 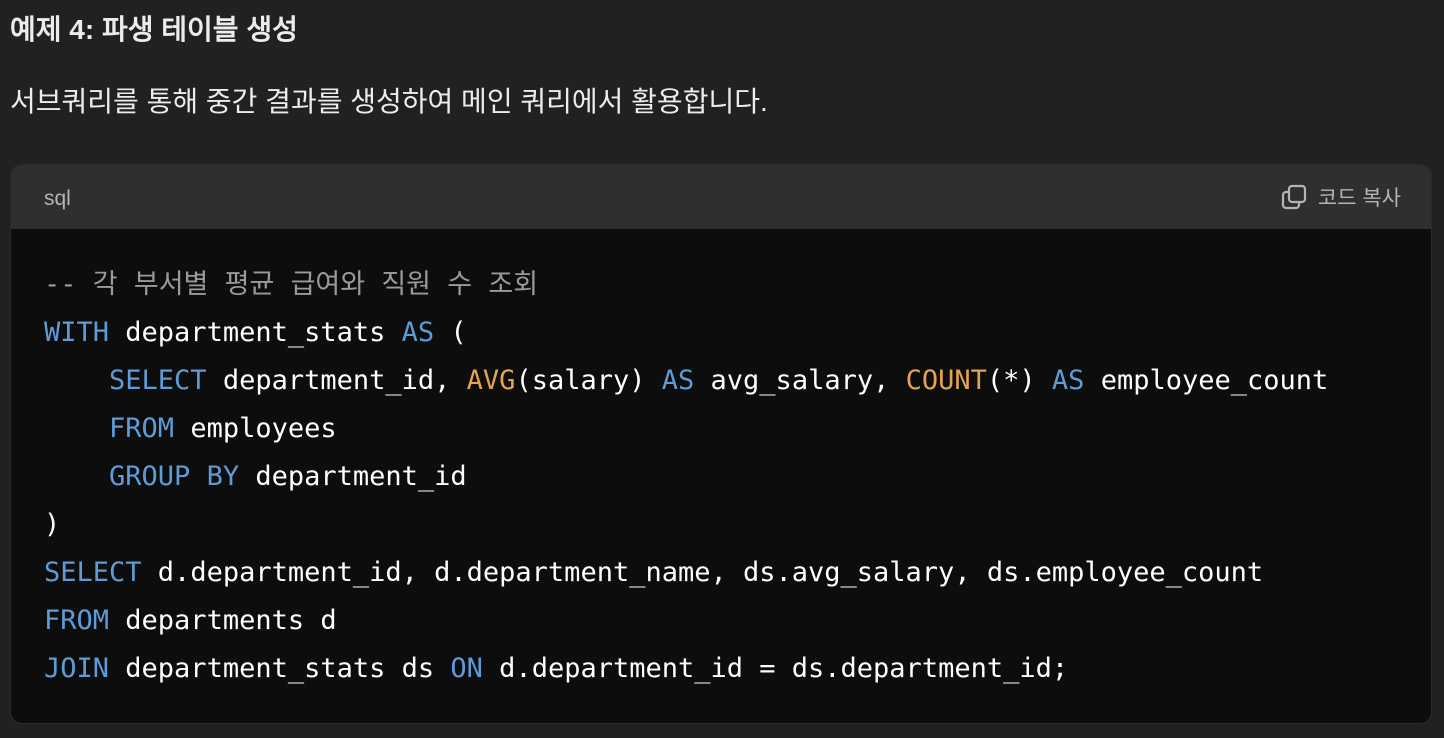 I want to click on code-text-token: department_stats ds, so click(x=280, y=668).